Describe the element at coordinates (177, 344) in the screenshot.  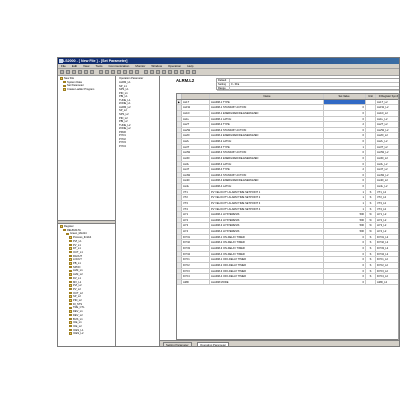
I see `tab-setting-parameter: Setting Parameter` at that location.